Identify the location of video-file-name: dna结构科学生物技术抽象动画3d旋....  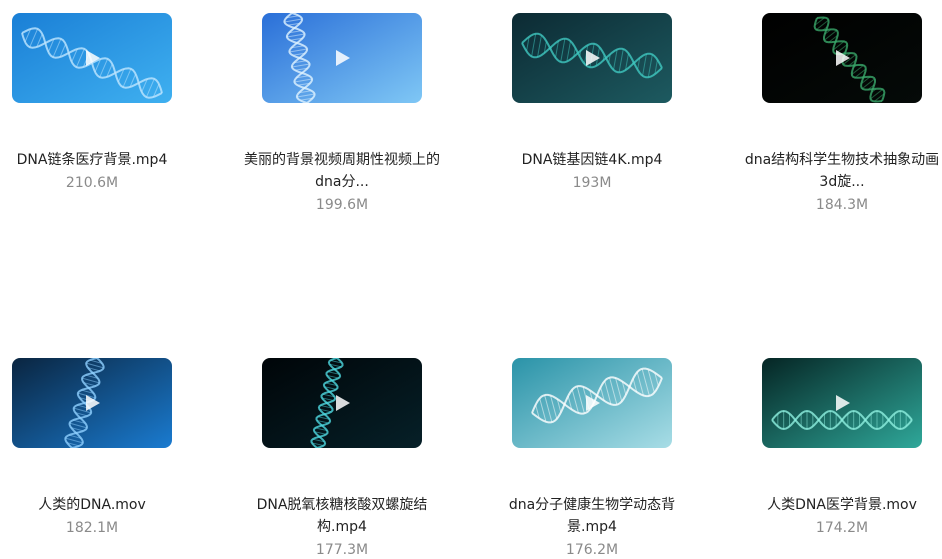
(842, 171).